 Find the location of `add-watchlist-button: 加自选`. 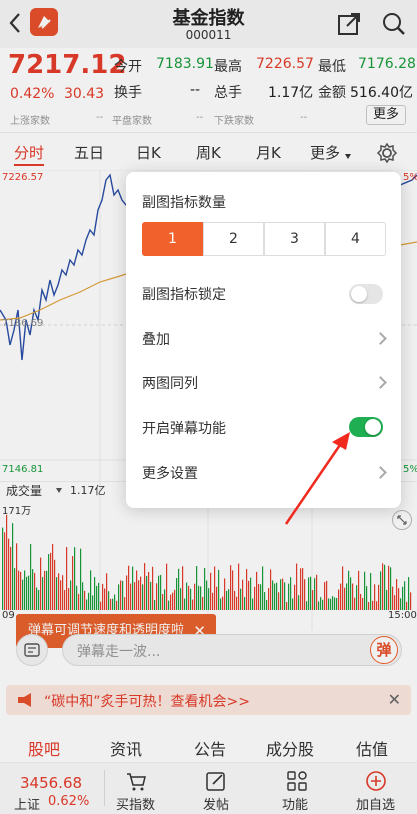

add-watchlist-button: 加自选 is located at coordinates (375, 803).